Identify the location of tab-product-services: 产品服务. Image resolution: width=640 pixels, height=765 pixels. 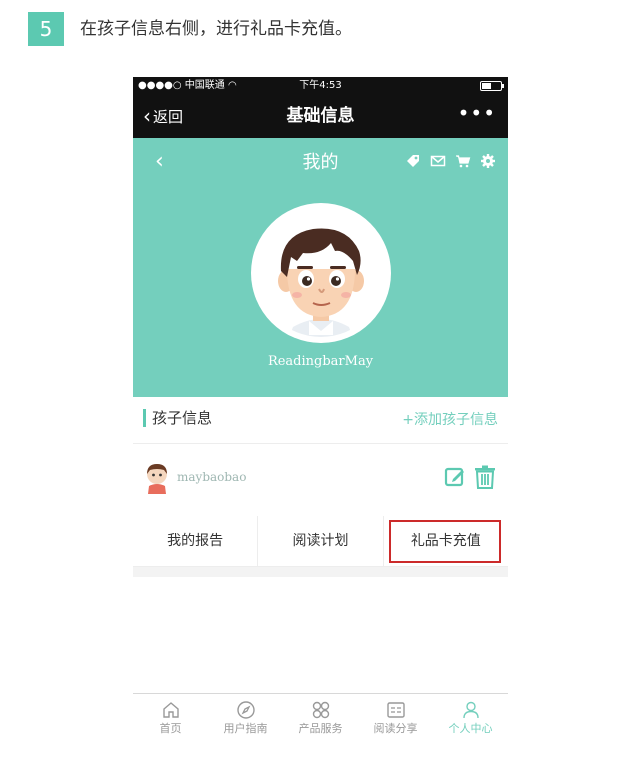
(320, 719).